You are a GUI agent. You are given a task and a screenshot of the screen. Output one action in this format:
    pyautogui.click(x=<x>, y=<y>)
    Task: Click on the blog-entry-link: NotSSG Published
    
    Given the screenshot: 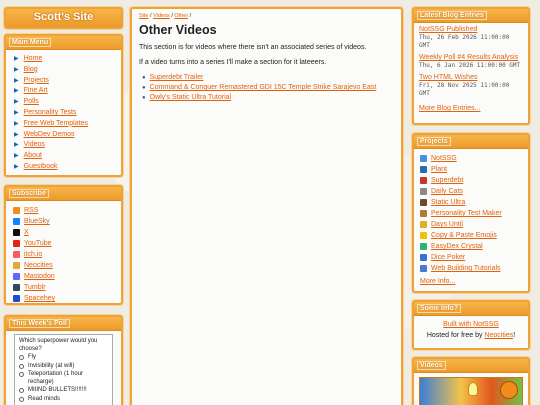 What is the action you would take?
    pyautogui.click(x=448, y=29)
    